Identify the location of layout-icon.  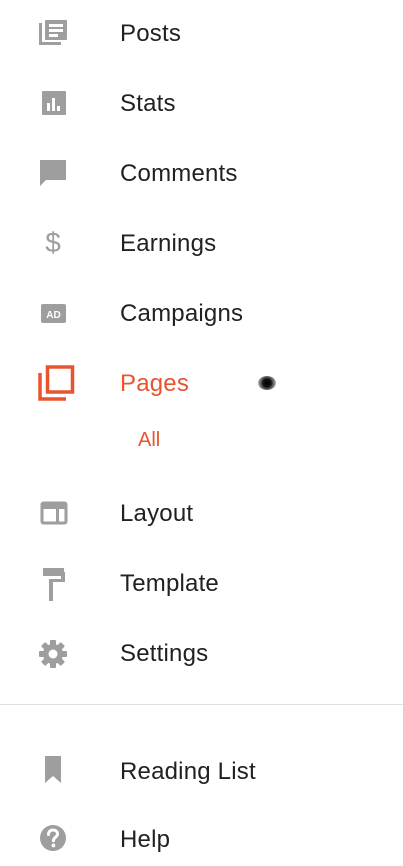
(53, 513).